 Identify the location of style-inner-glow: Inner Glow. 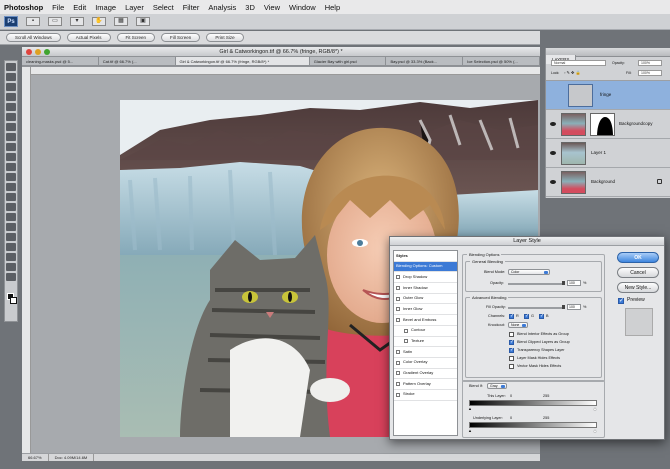
(425, 310).